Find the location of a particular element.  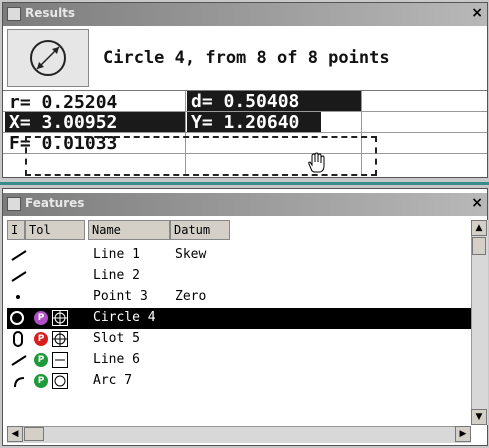

results-window-icon is located at coordinates (14, 14).